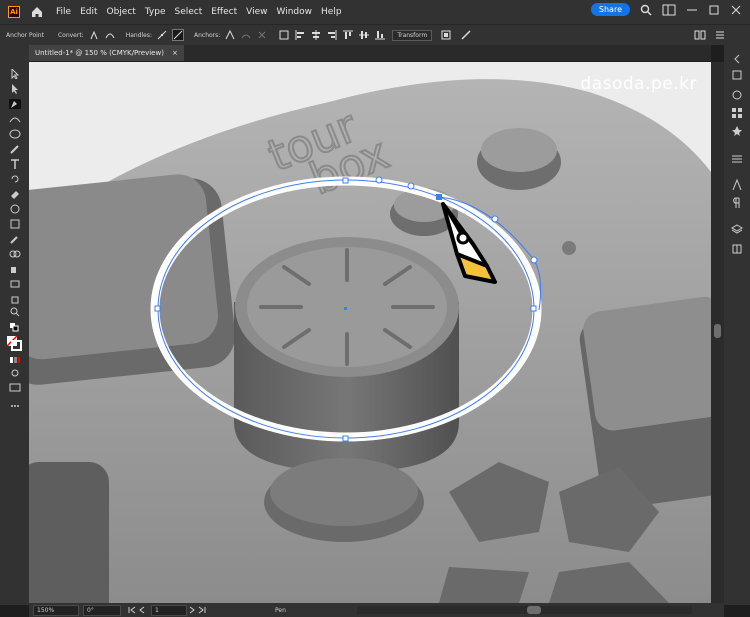  What do you see at coordinates (345, 308) in the screenshot?
I see `center-point` at bounding box center [345, 308].